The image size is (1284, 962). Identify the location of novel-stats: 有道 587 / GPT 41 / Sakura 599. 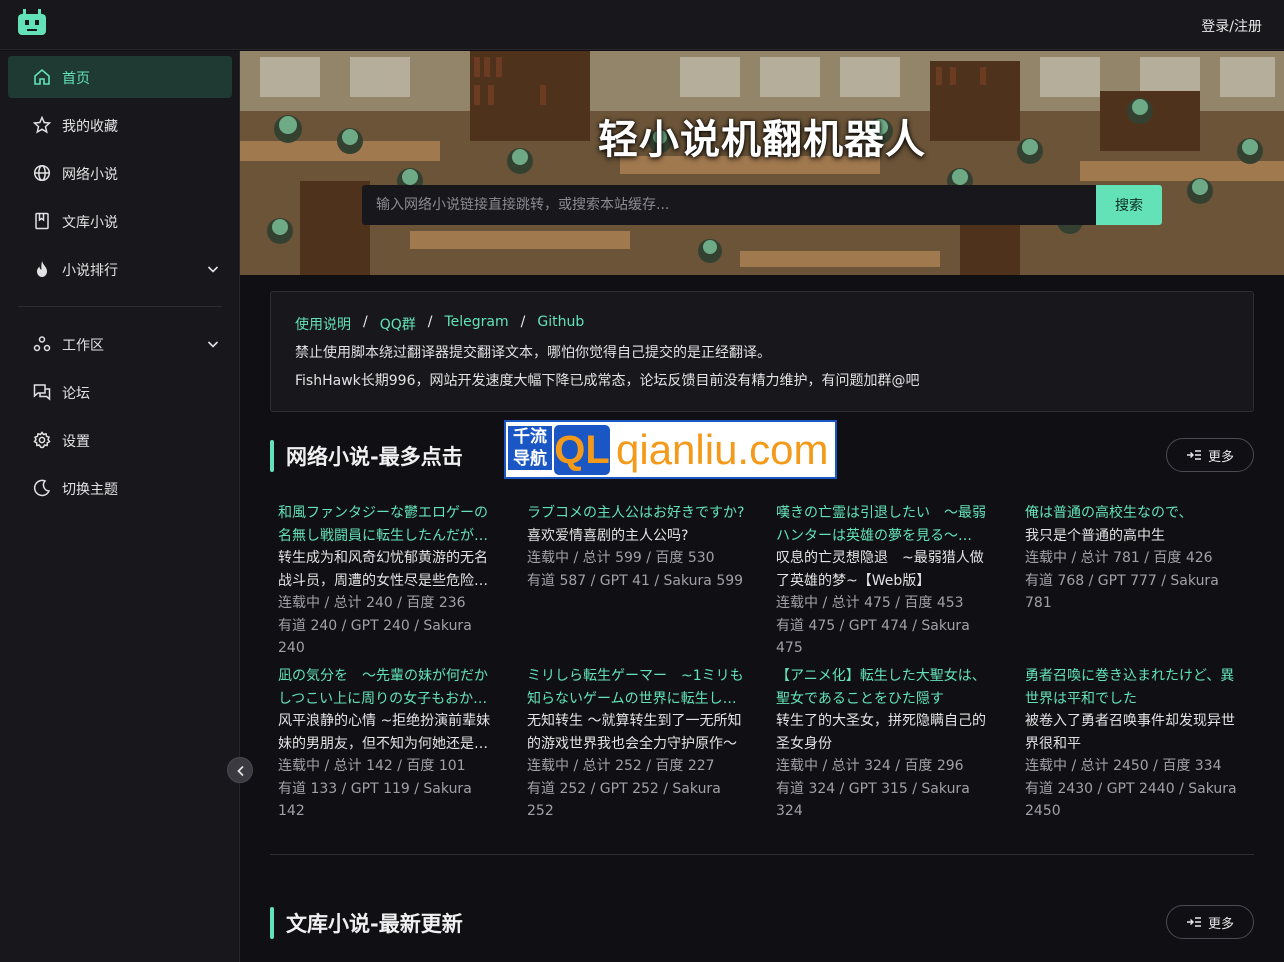
(635, 580).